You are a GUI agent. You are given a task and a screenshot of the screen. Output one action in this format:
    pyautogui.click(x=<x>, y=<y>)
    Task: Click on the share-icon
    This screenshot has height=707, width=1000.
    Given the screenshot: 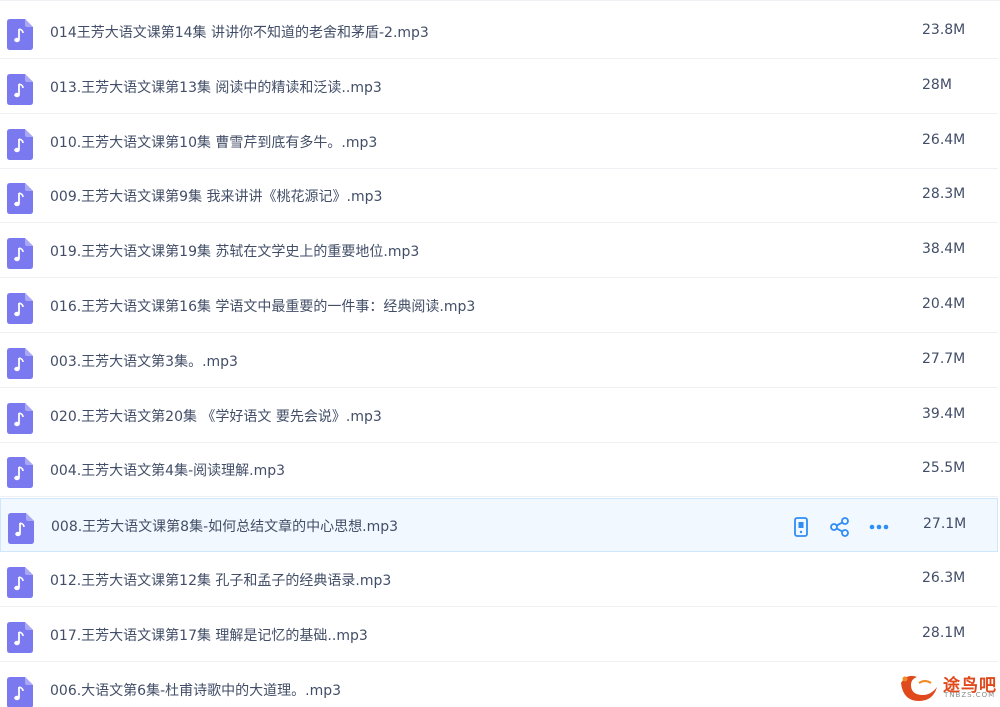 What is the action you would take?
    pyautogui.click(x=840, y=527)
    